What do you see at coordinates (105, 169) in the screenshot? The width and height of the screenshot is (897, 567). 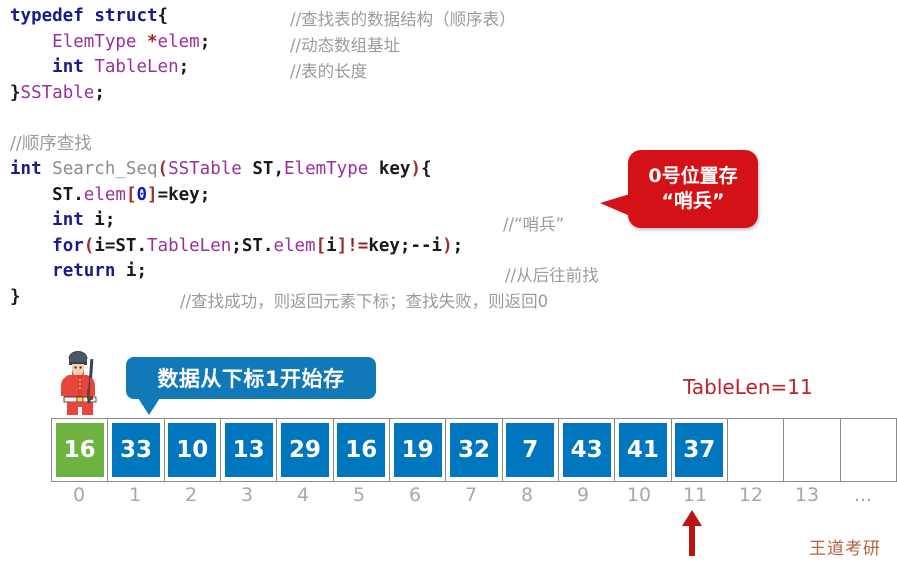 I see `code-token: Search_Seq` at bounding box center [105, 169].